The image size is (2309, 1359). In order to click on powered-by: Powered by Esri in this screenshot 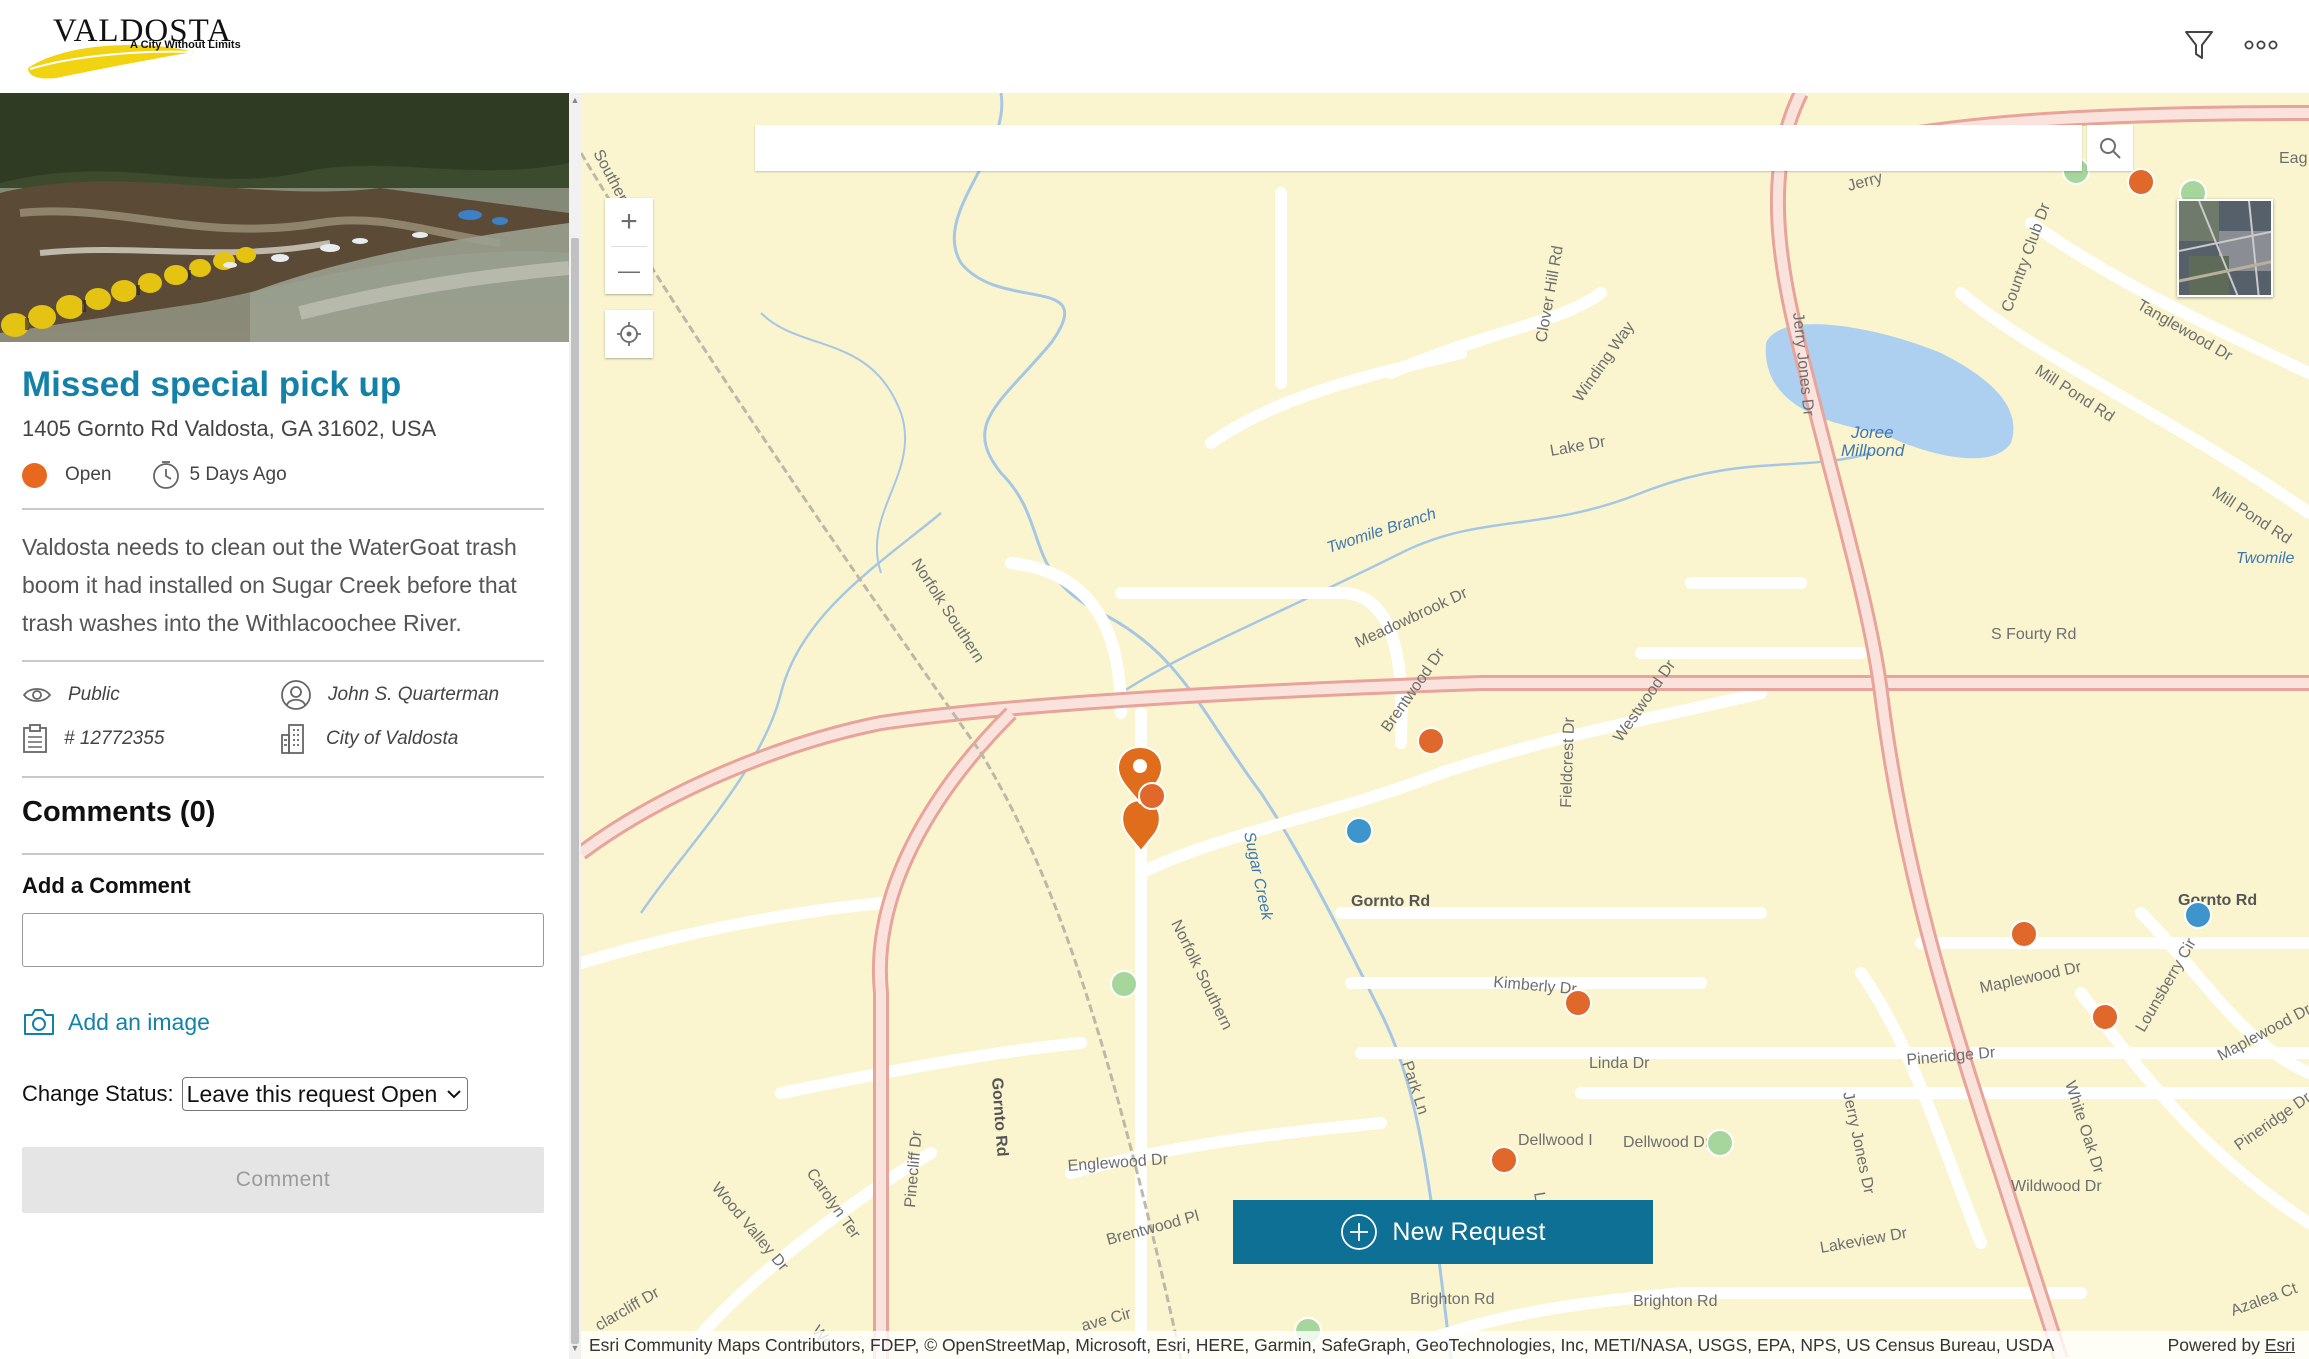, I will do `click(2231, 1345)`.